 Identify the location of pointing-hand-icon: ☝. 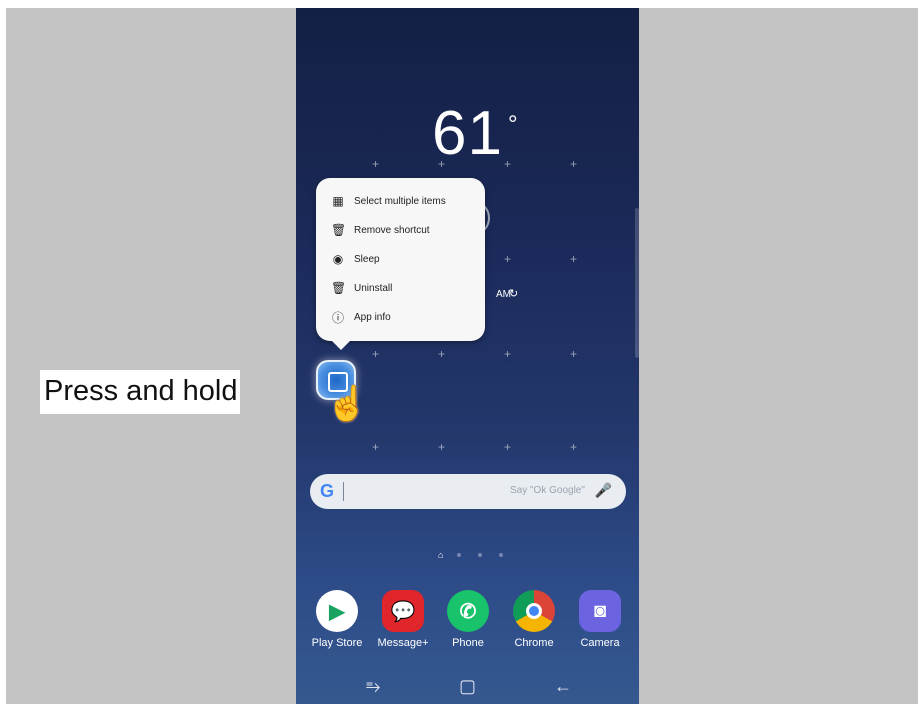
(347, 404).